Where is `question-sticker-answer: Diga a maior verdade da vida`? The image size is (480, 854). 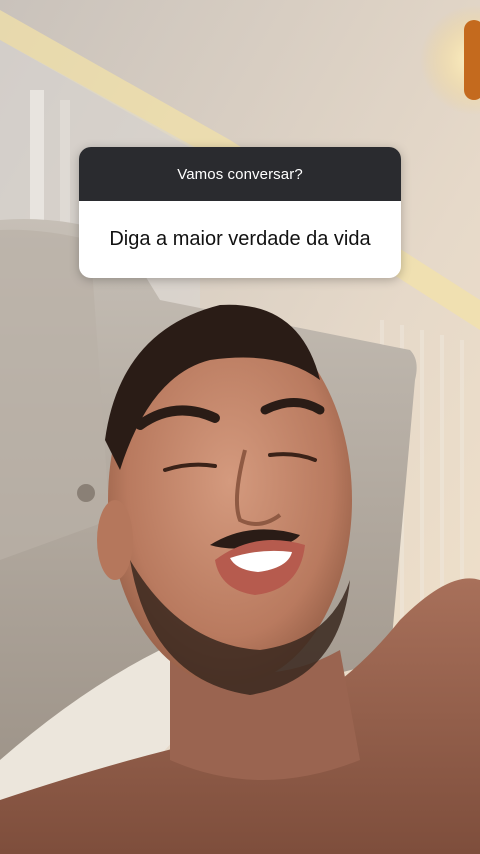 question-sticker-answer: Diga a maior verdade da vida is located at coordinates (240, 239).